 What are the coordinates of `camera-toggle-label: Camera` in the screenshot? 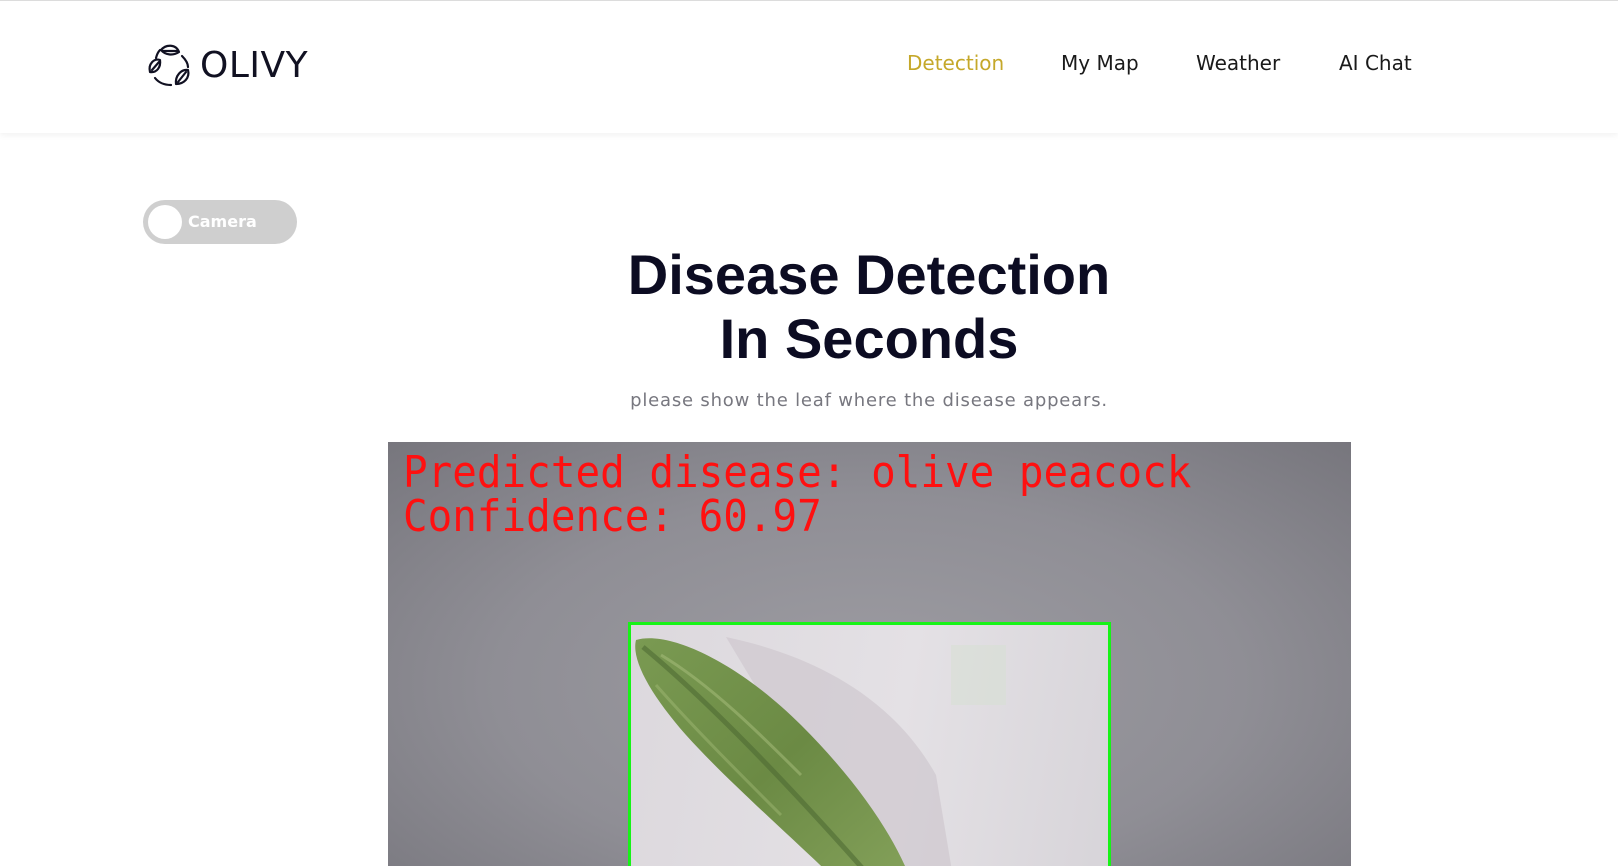 It's located at (222, 221).